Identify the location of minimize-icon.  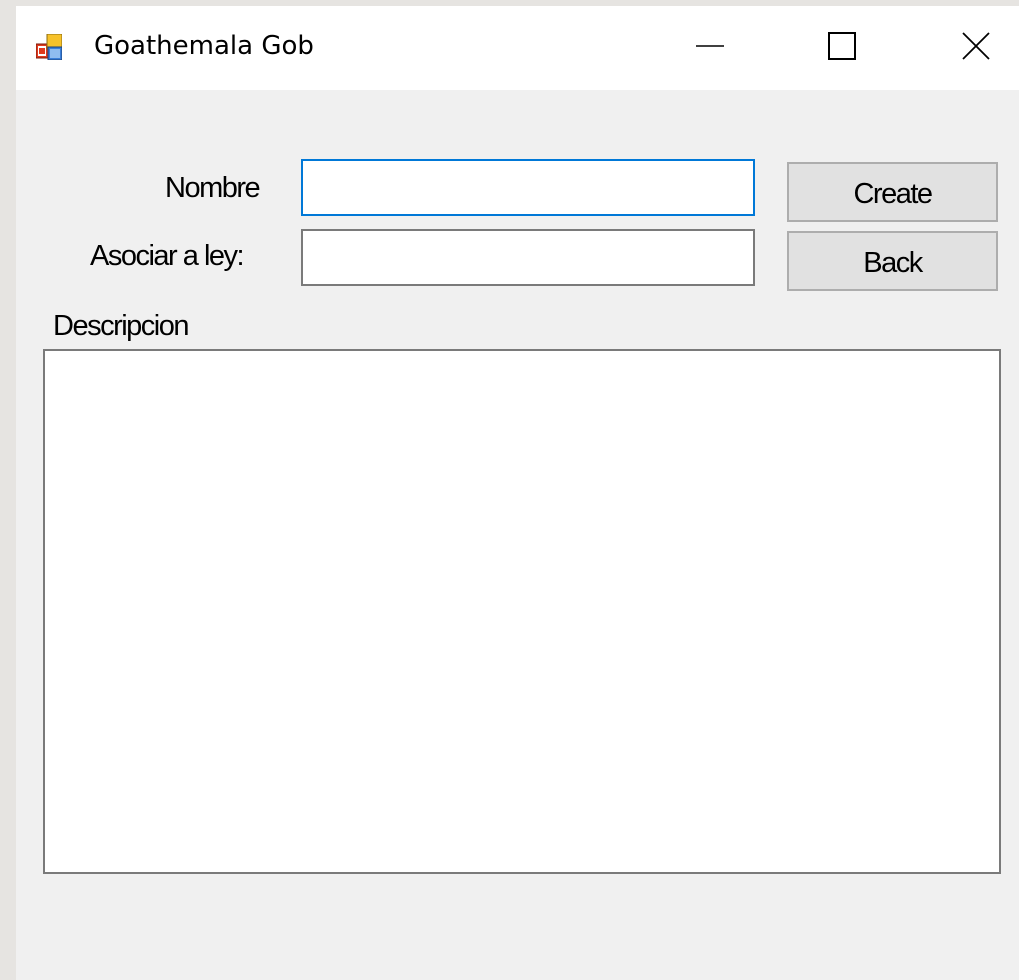
(710, 48).